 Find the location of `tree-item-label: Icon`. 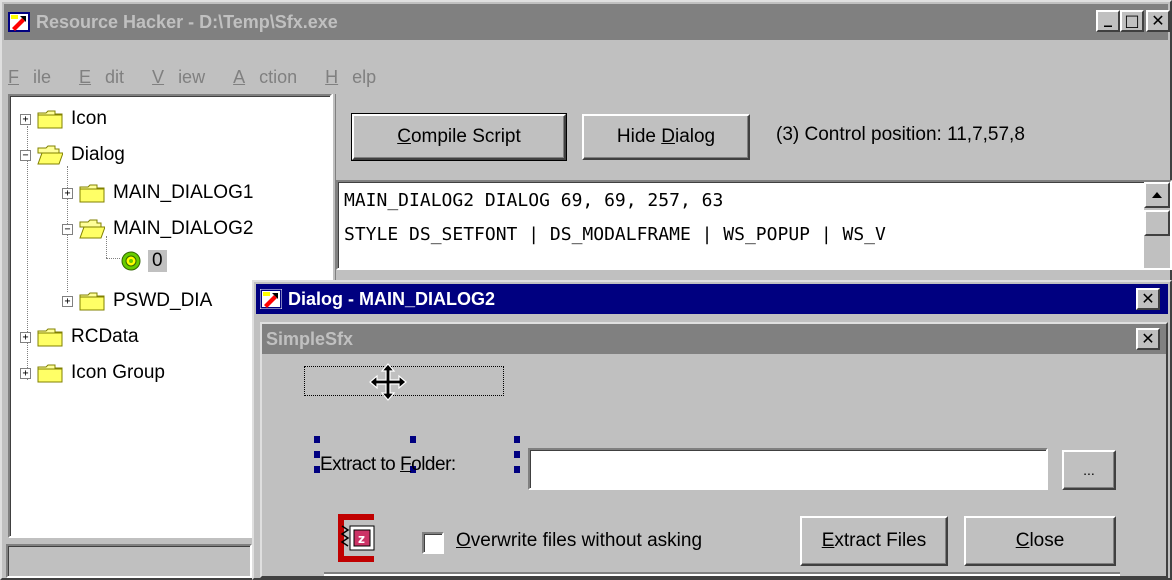

tree-item-label: Icon is located at coordinates (89, 118).